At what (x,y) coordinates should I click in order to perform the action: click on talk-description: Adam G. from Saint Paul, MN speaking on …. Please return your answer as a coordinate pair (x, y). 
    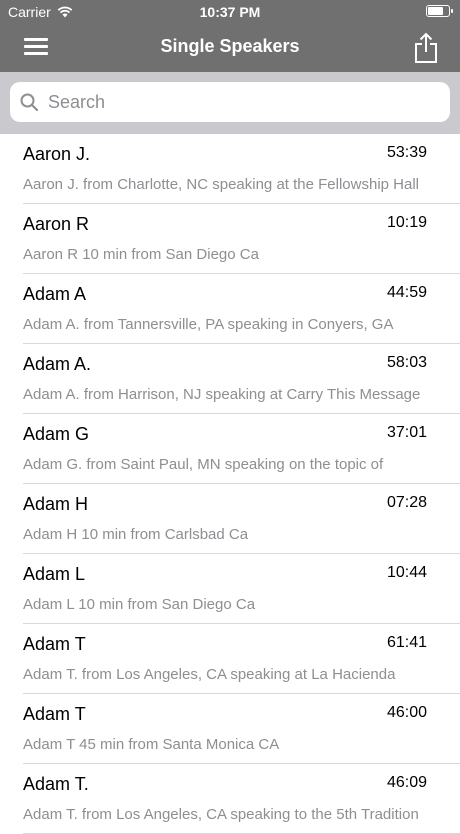
    Looking at the image, I should click on (203, 464).